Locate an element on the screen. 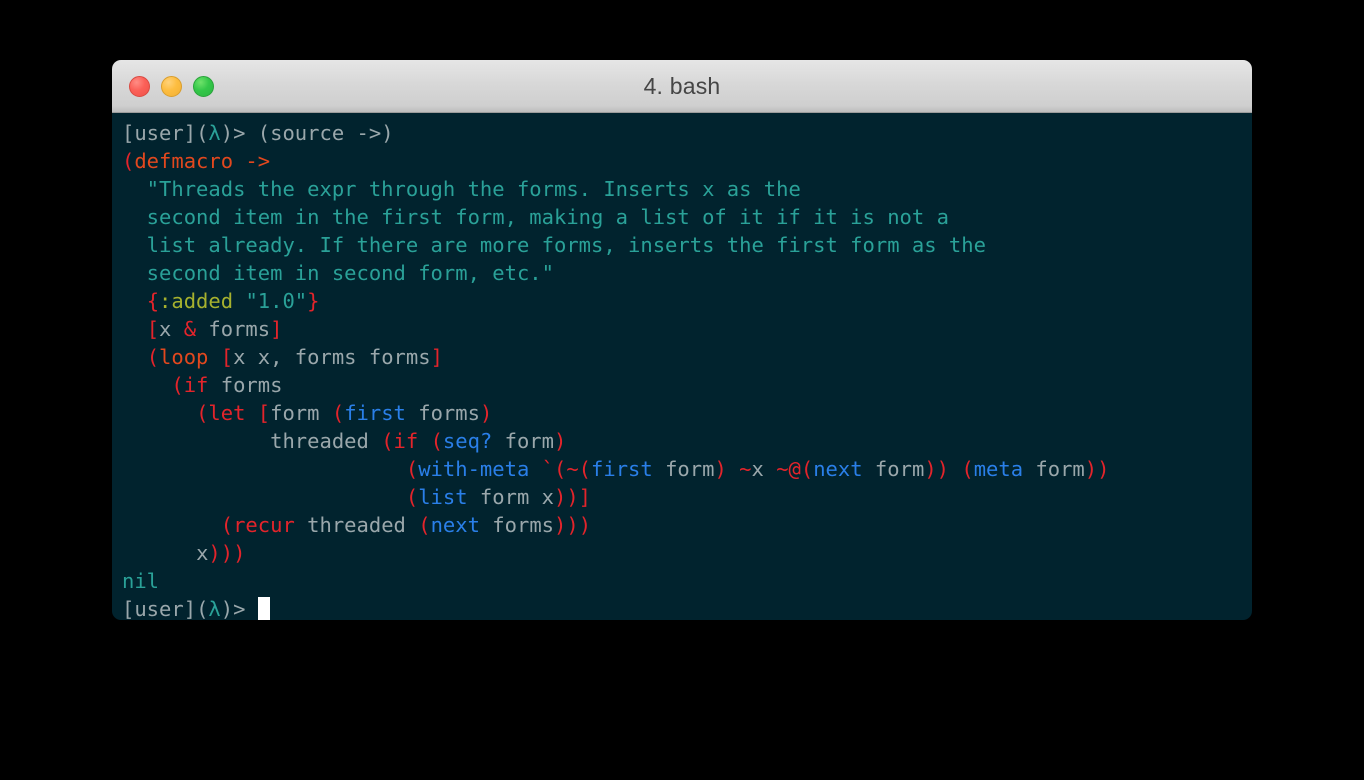 This screenshot has height=780, width=1364. maximize-button is located at coordinates (203, 86).